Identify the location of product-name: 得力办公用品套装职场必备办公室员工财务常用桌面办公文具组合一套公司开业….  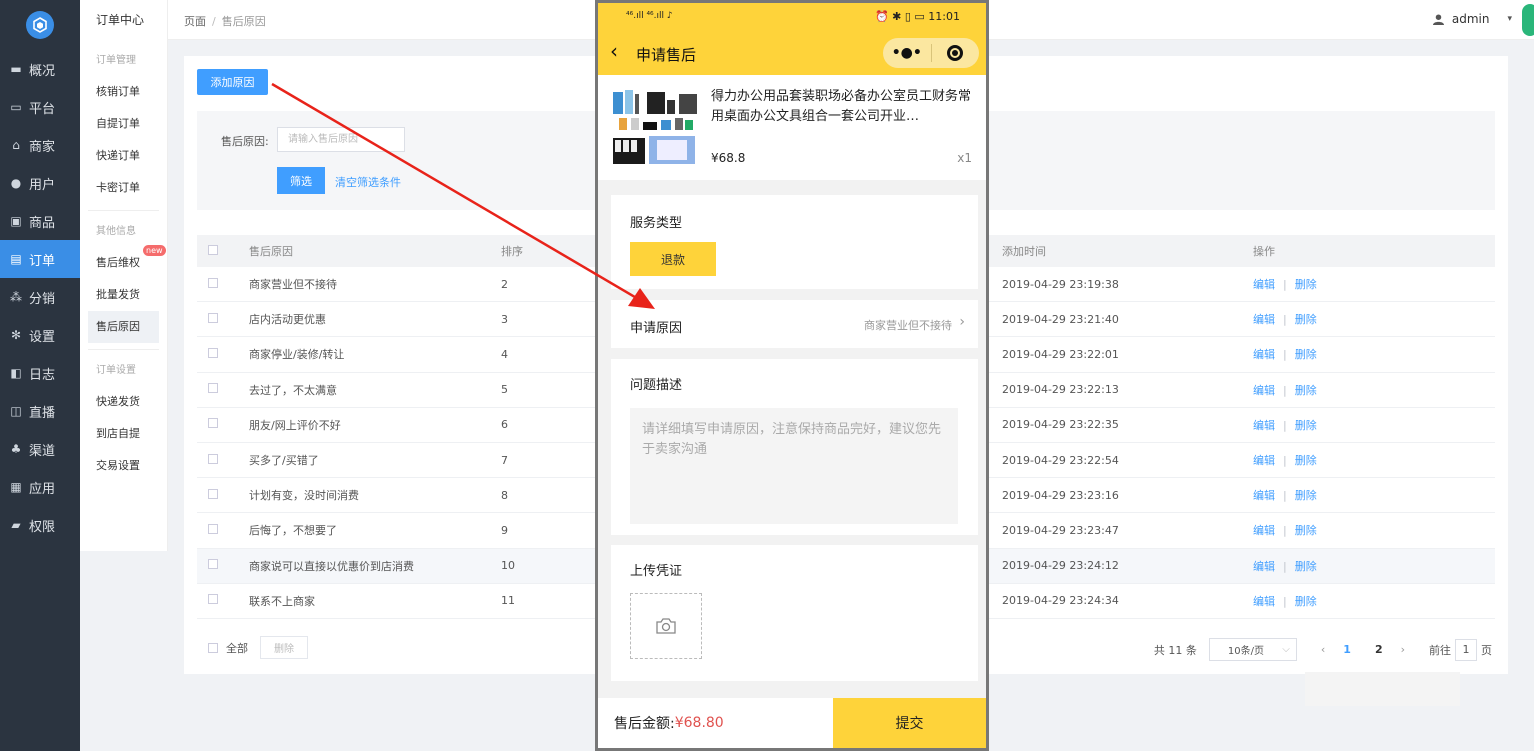
(843, 107).